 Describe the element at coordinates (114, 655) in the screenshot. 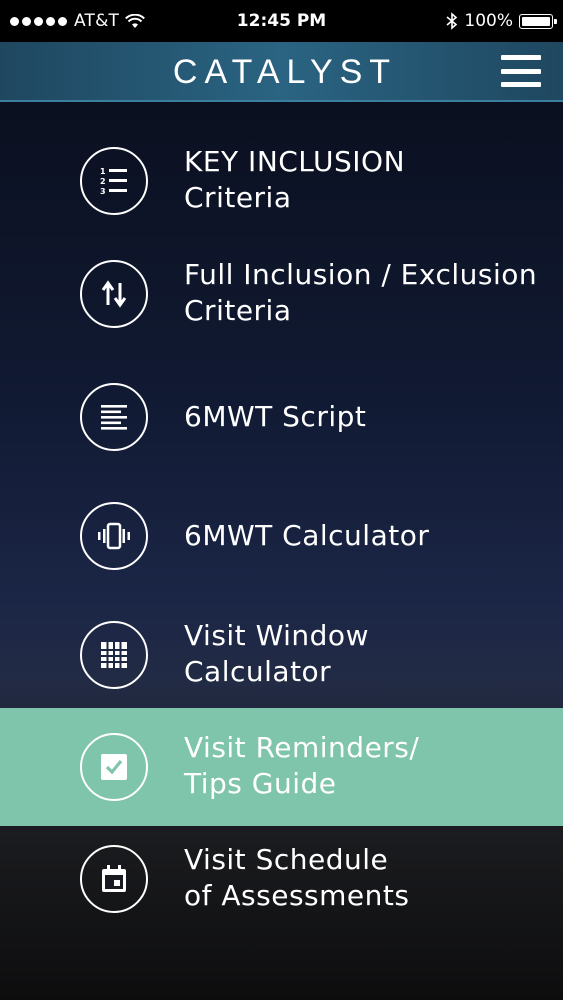

I see `grid-icon` at that location.